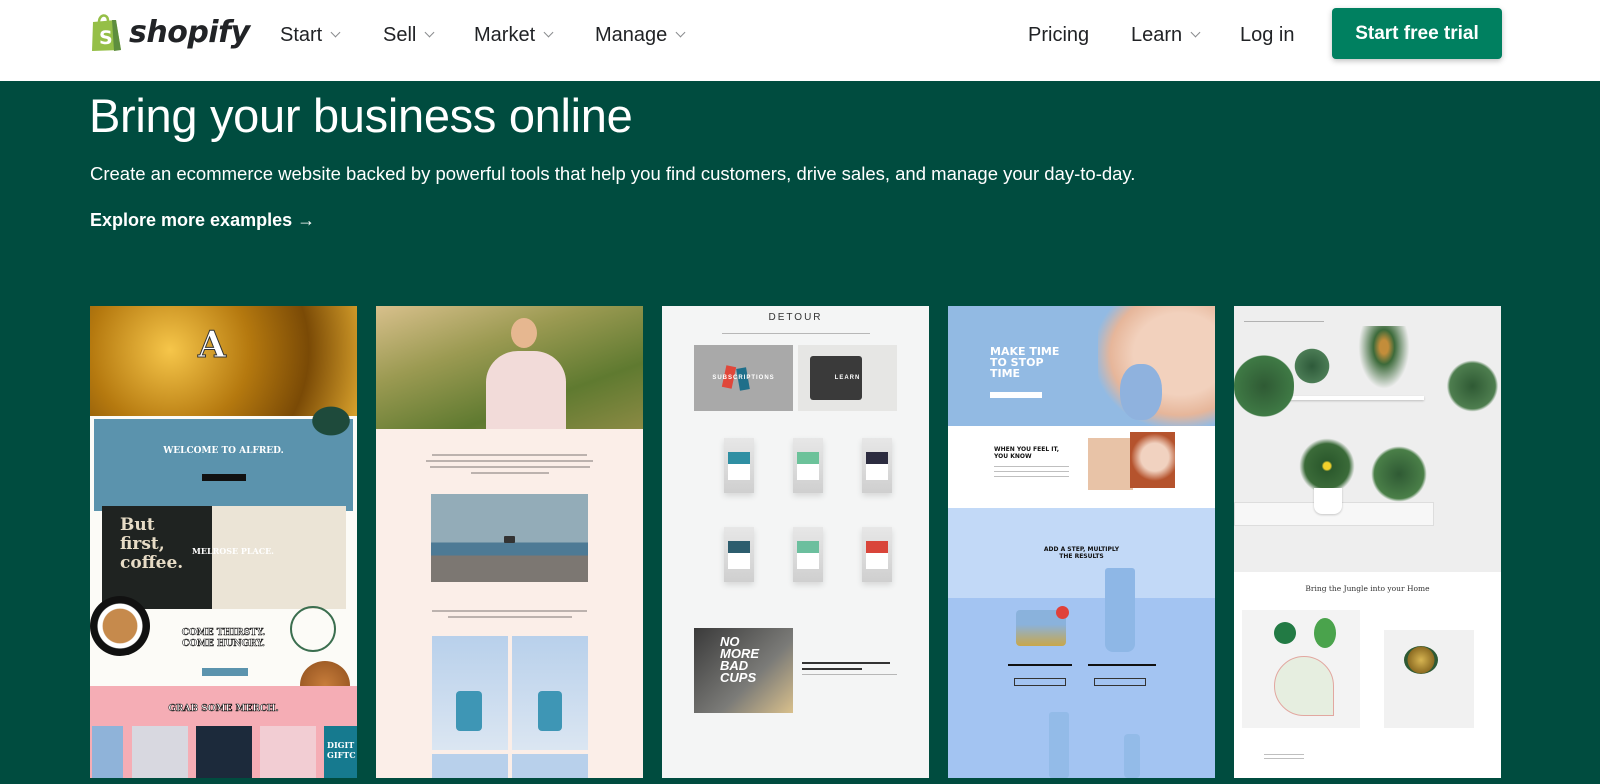  I want to click on page-title: Bring your business online, so click(361, 115).